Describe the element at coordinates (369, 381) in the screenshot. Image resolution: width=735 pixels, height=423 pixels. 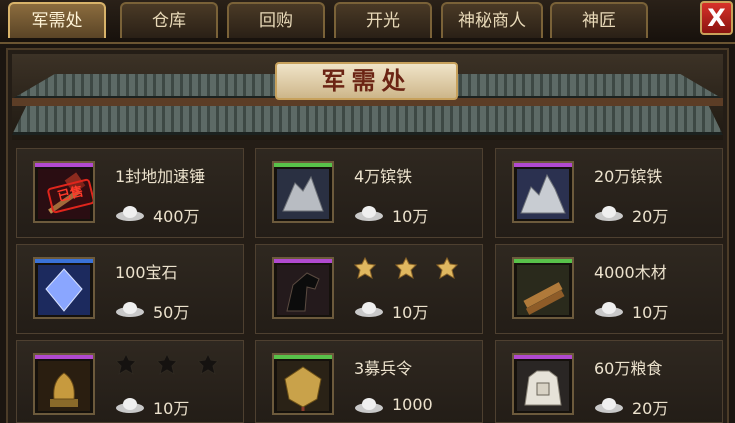
I see `shop-item-8: 3募兵令 1000` at that location.